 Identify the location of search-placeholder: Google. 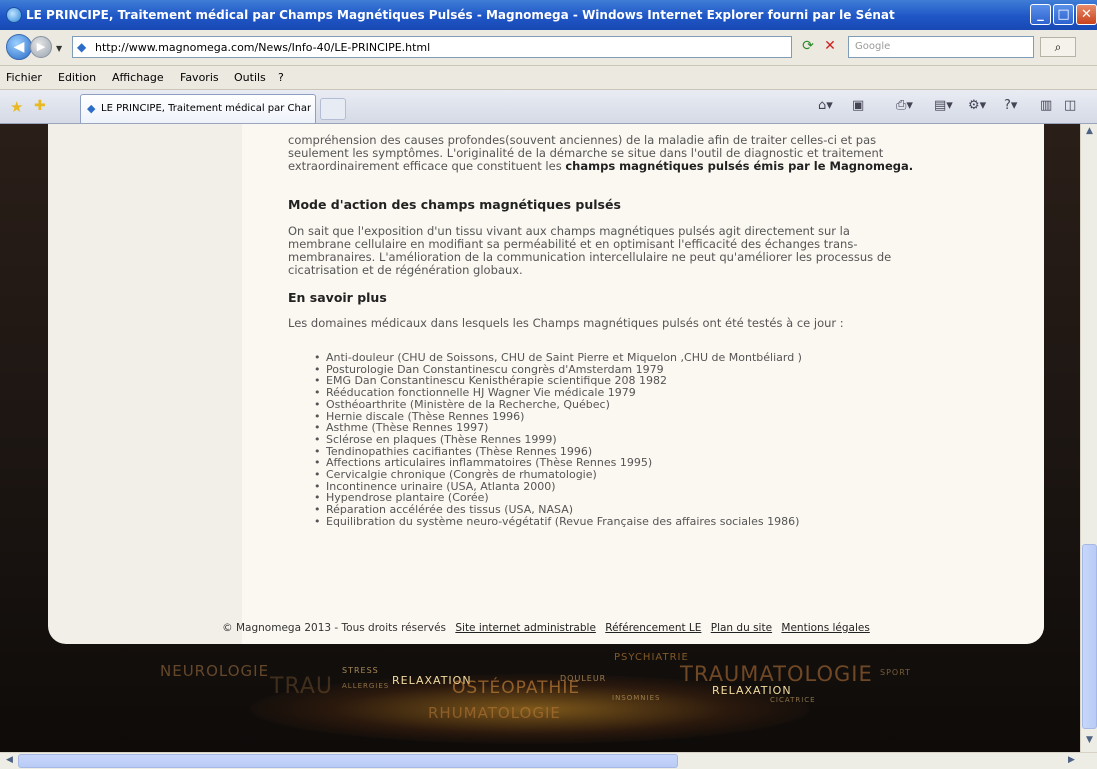
(873, 46).